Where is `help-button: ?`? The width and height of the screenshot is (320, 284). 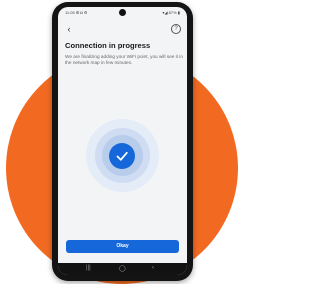
help-button: ? is located at coordinates (176, 29).